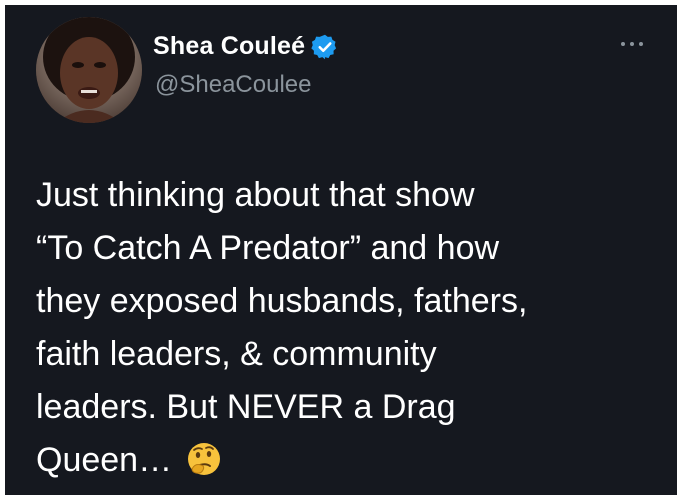 Image resolution: width=682 pixels, height=500 pixels. Describe the element at coordinates (268, 248) in the screenshot. I see `tweet-text-line: “To Catch A Predator” and how` at that location.